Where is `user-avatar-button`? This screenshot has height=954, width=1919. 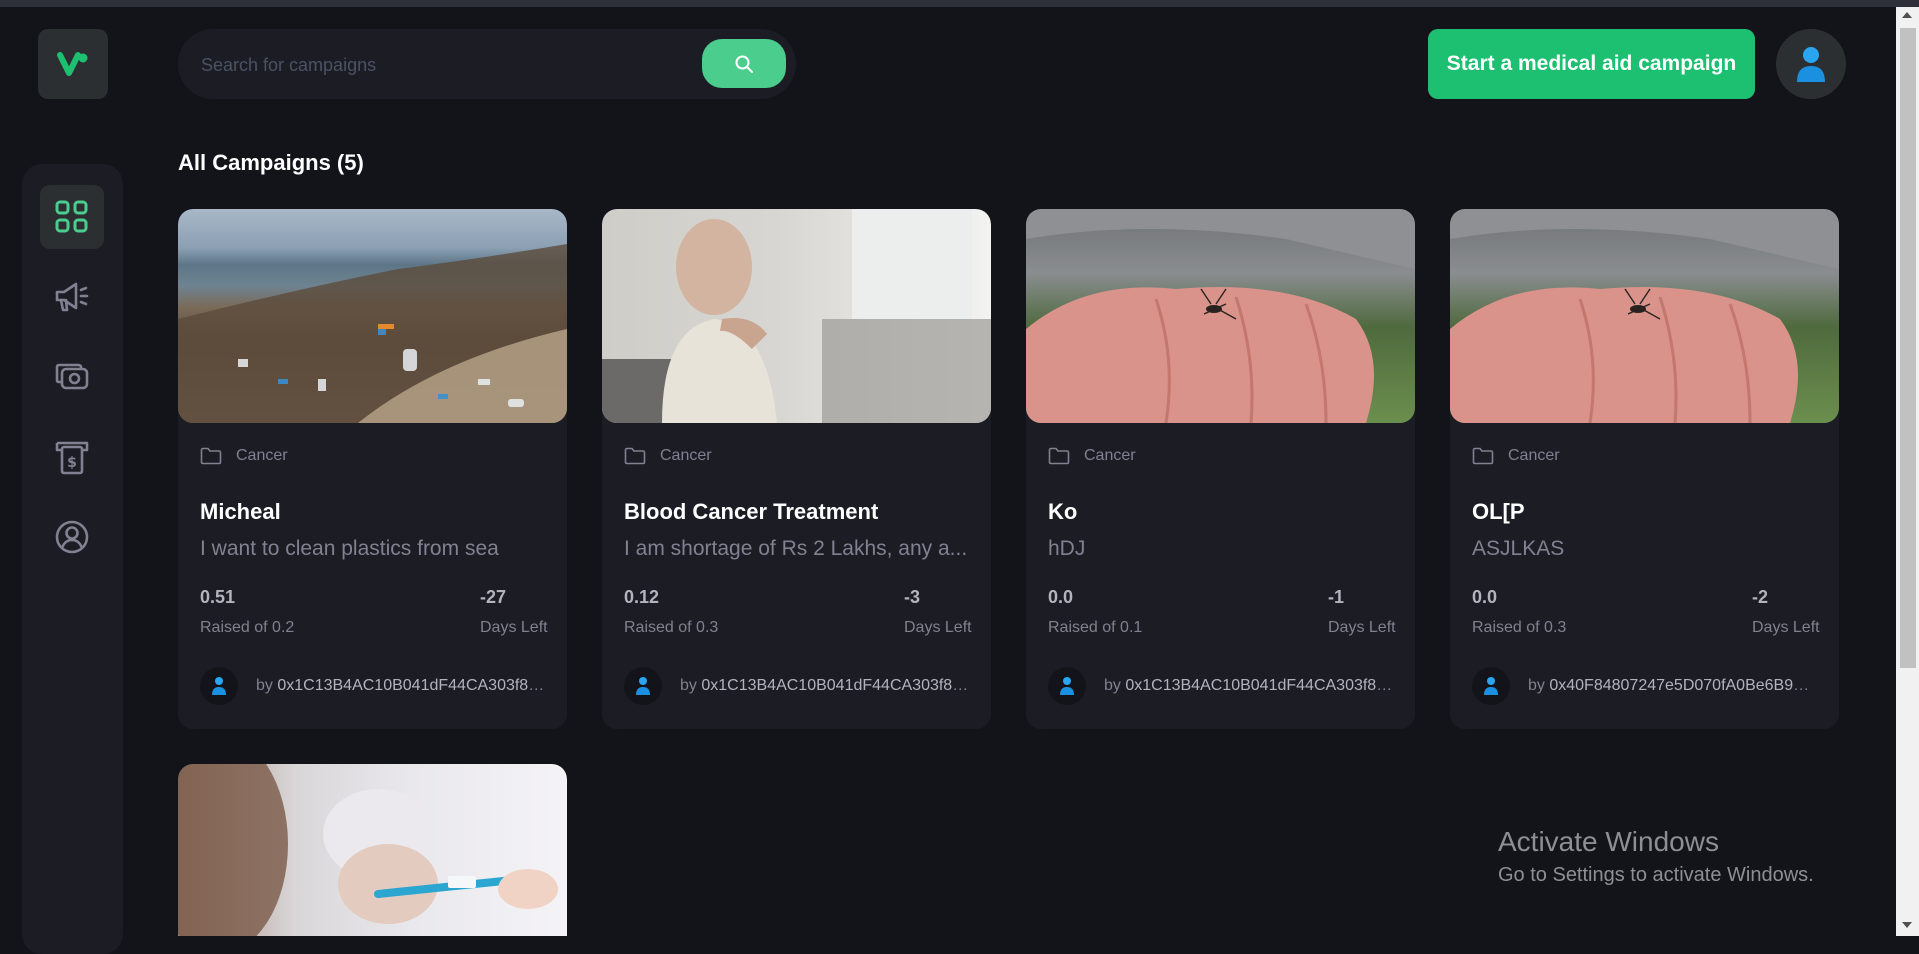
user-avatar-button is located at coordinates (1811, 64).